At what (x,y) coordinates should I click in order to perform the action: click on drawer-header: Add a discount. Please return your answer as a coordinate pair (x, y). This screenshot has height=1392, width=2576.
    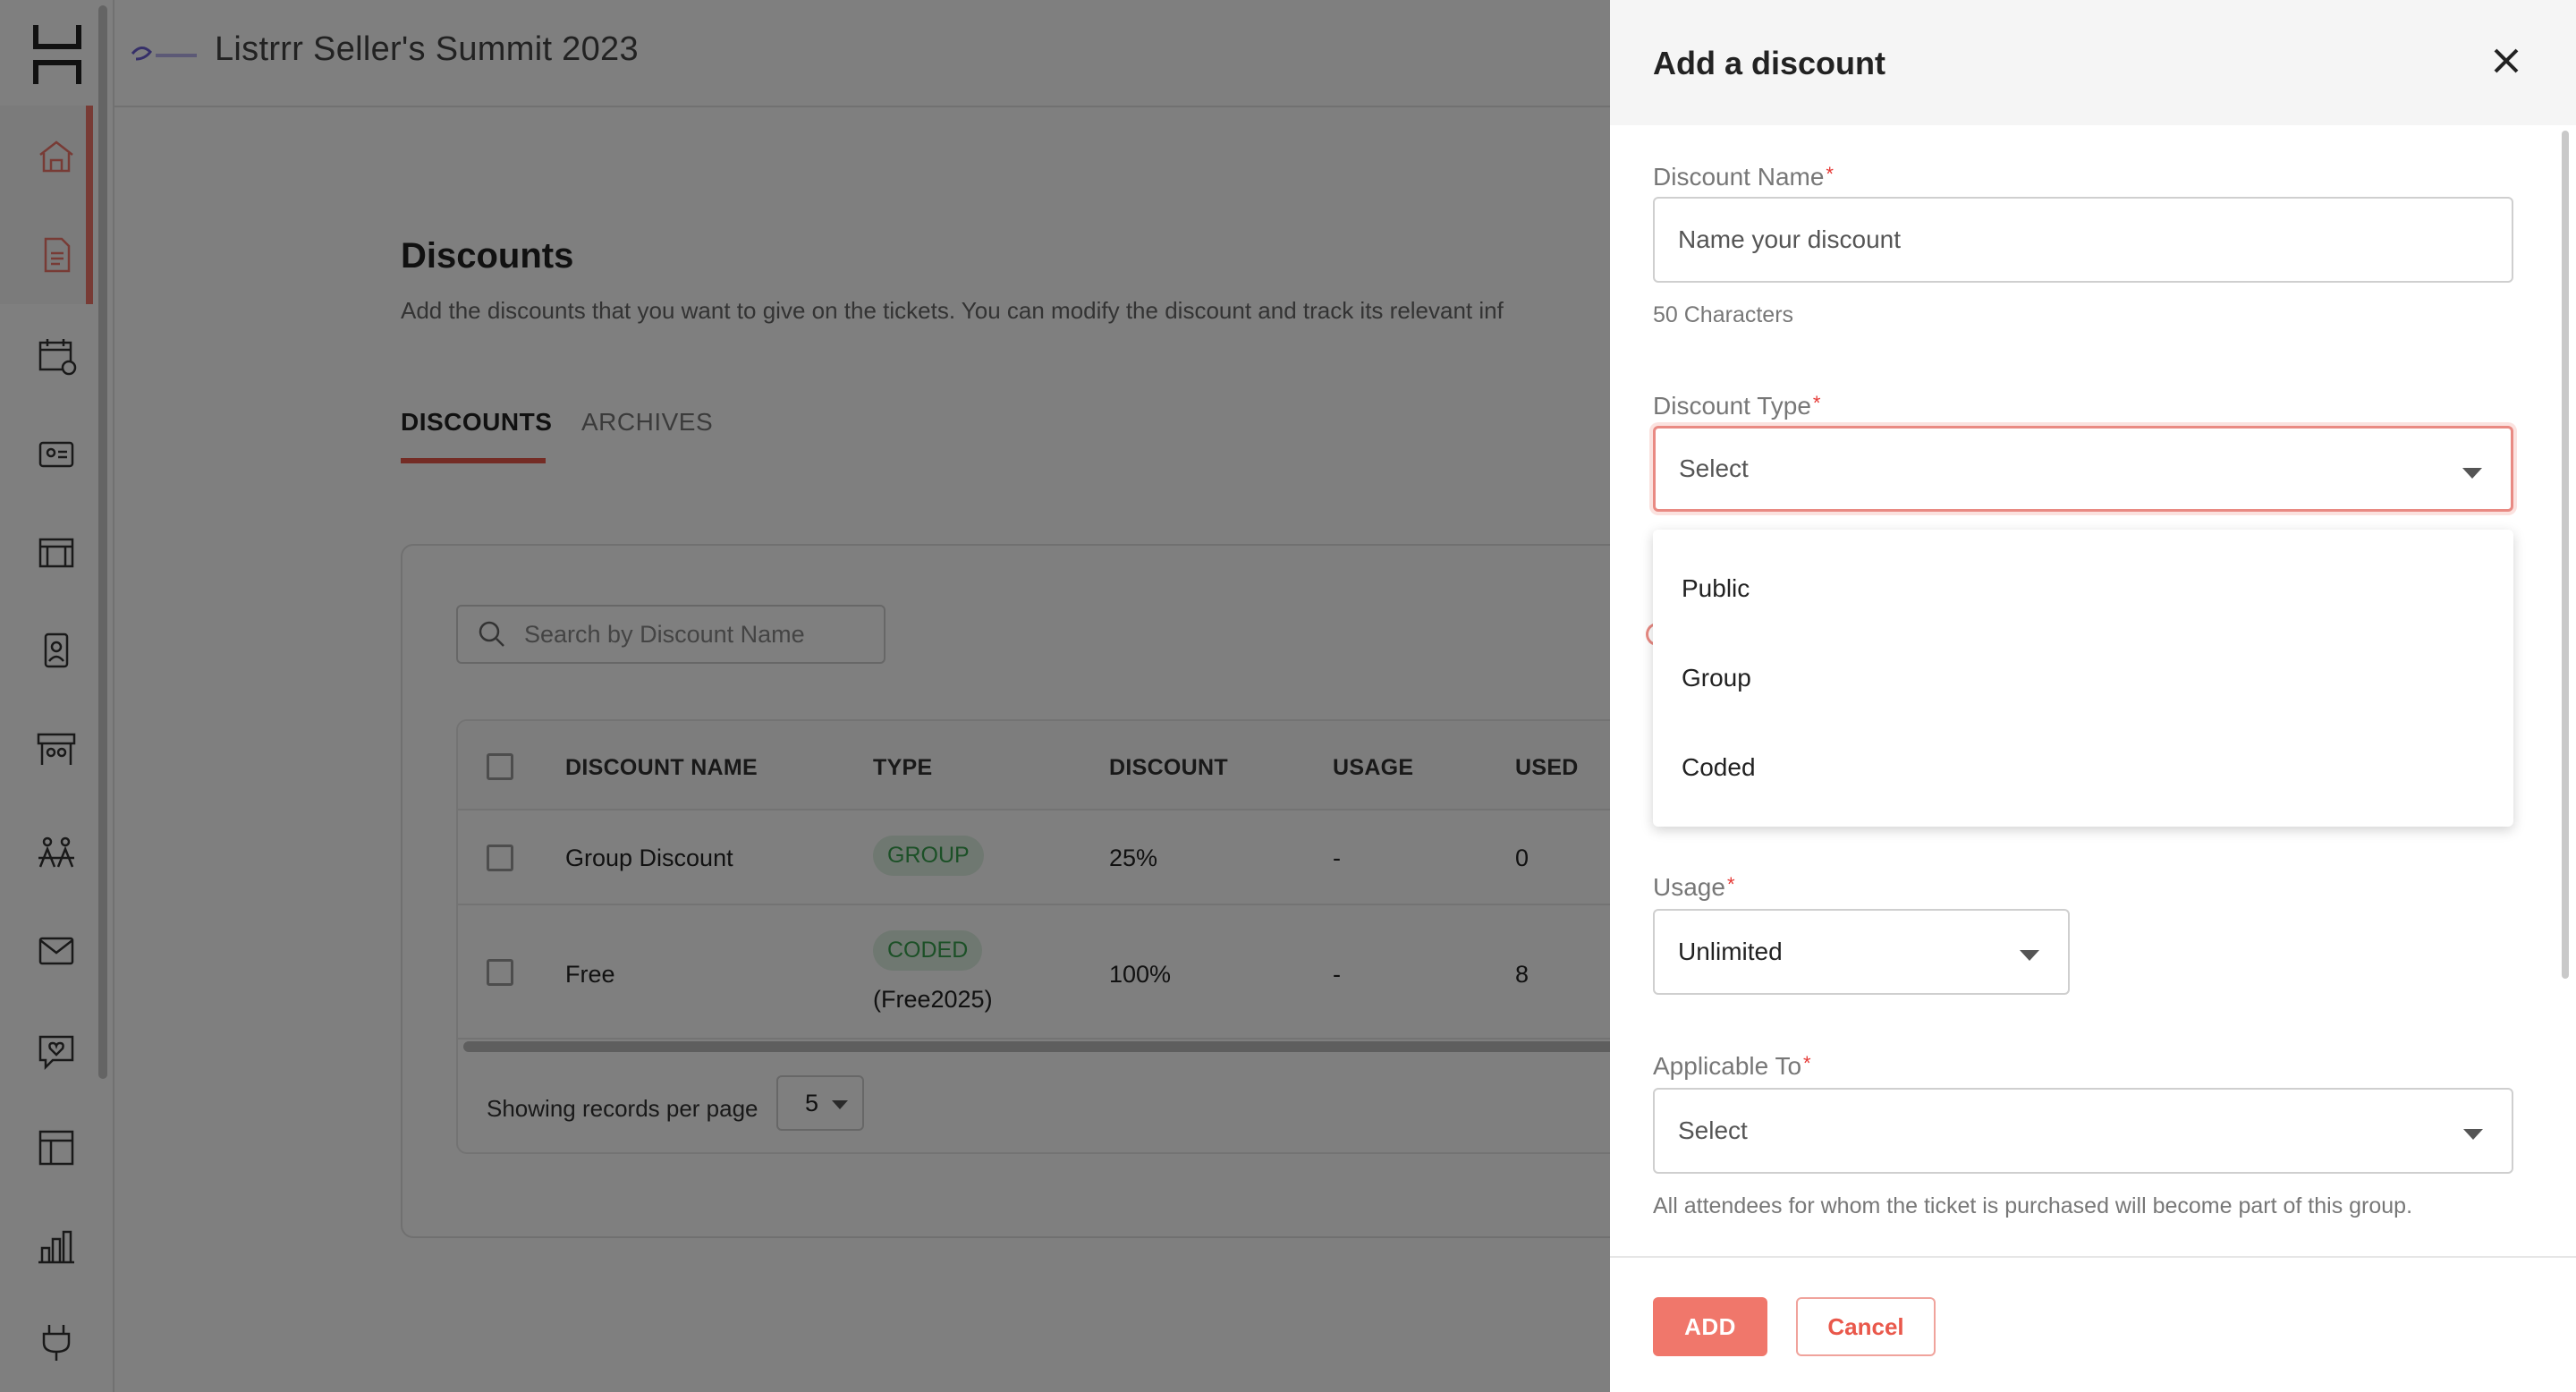
    Looking at the image, I should click on (2093, 62).